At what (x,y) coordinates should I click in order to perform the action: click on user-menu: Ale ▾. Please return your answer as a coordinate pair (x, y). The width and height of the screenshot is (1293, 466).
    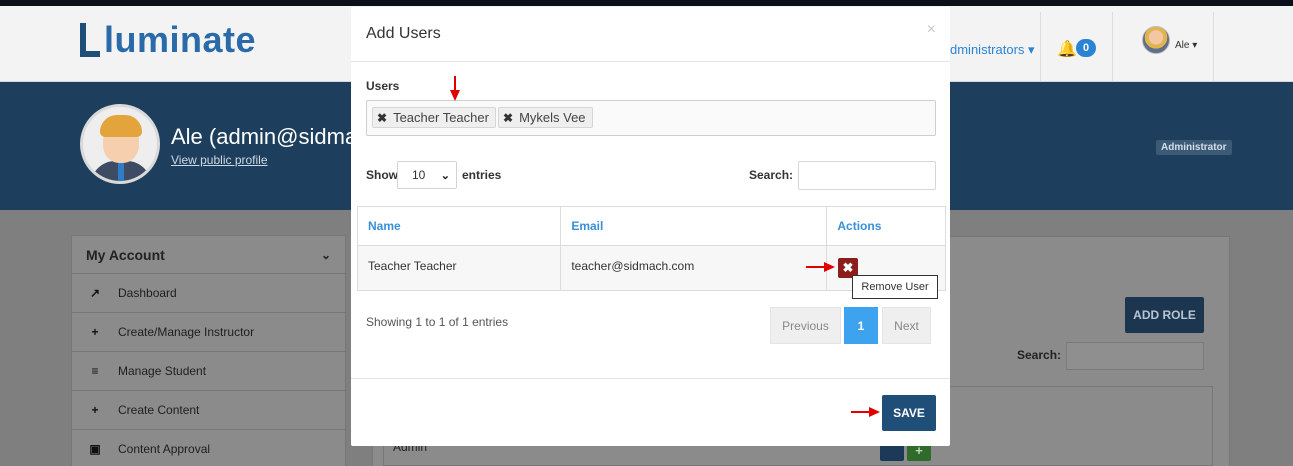
    Looking at the image, I should click on (1186, 45).